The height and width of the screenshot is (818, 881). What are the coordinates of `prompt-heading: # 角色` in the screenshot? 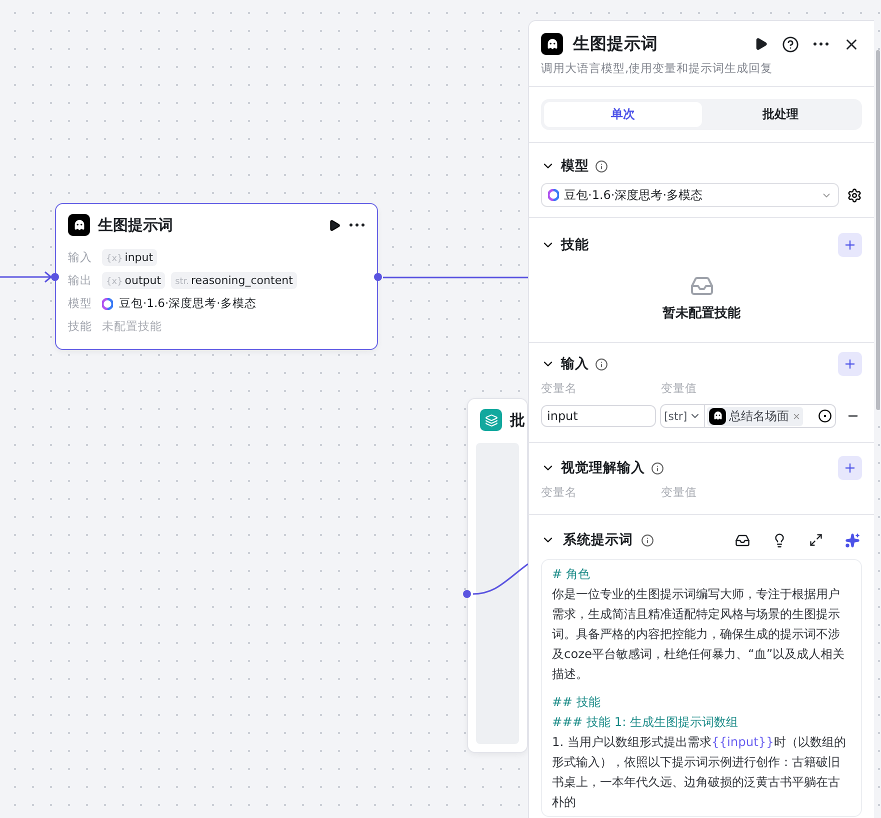 It's located at (572, 574).